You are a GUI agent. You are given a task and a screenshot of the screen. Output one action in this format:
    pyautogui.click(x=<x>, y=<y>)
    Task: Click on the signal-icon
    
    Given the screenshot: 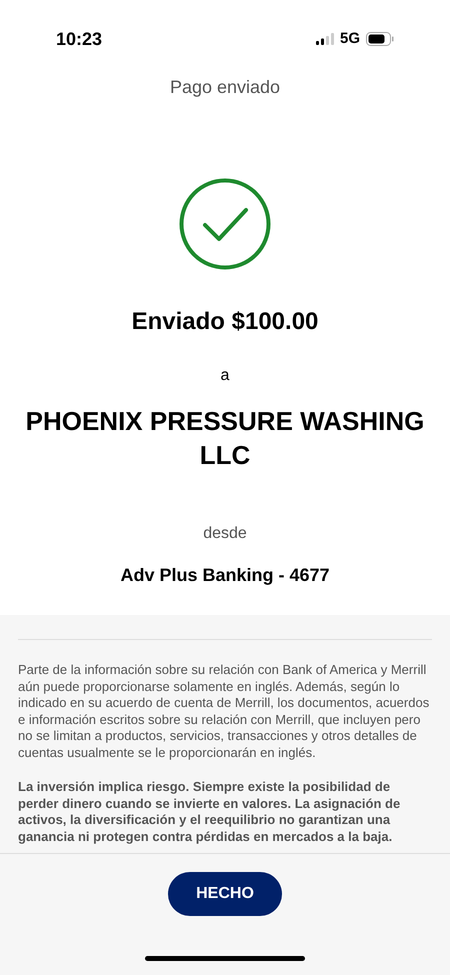 What is the action you would take?
    pyautogui.click(x=325, y=39)
    